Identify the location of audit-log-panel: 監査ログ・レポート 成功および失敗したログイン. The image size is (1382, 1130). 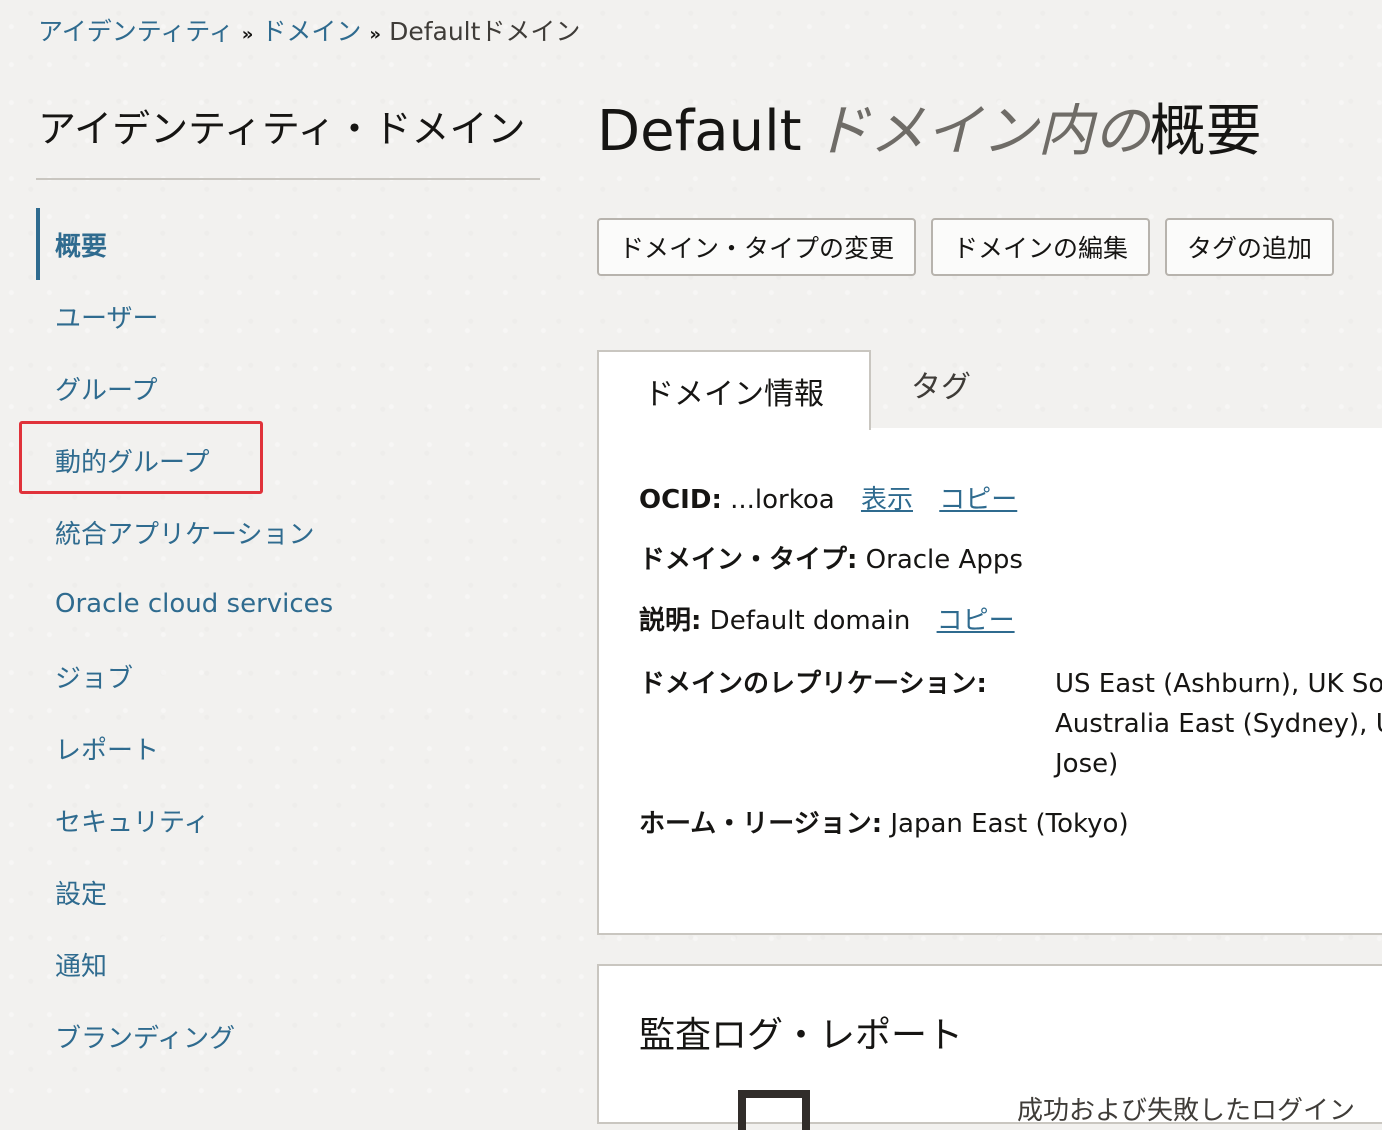
(989, 1047).